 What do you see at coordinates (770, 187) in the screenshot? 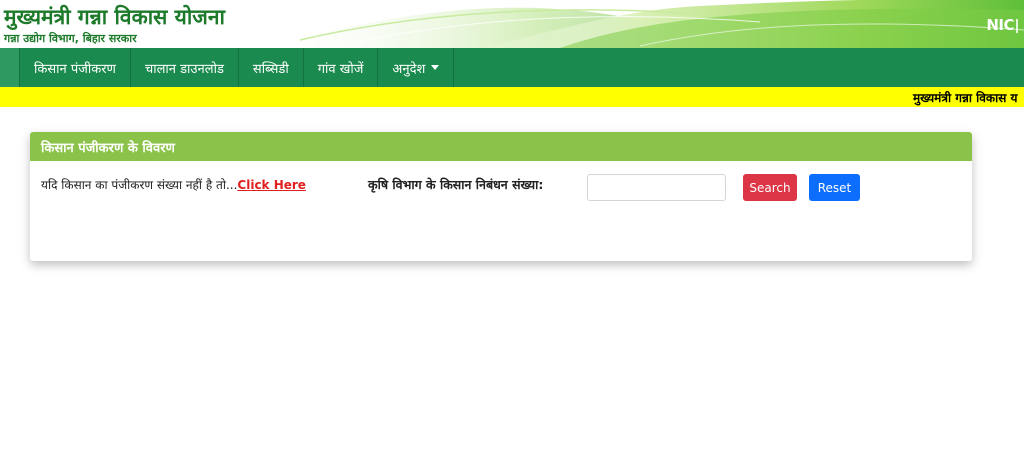
I see `search-button: Search` at bounding box center [770, 187].